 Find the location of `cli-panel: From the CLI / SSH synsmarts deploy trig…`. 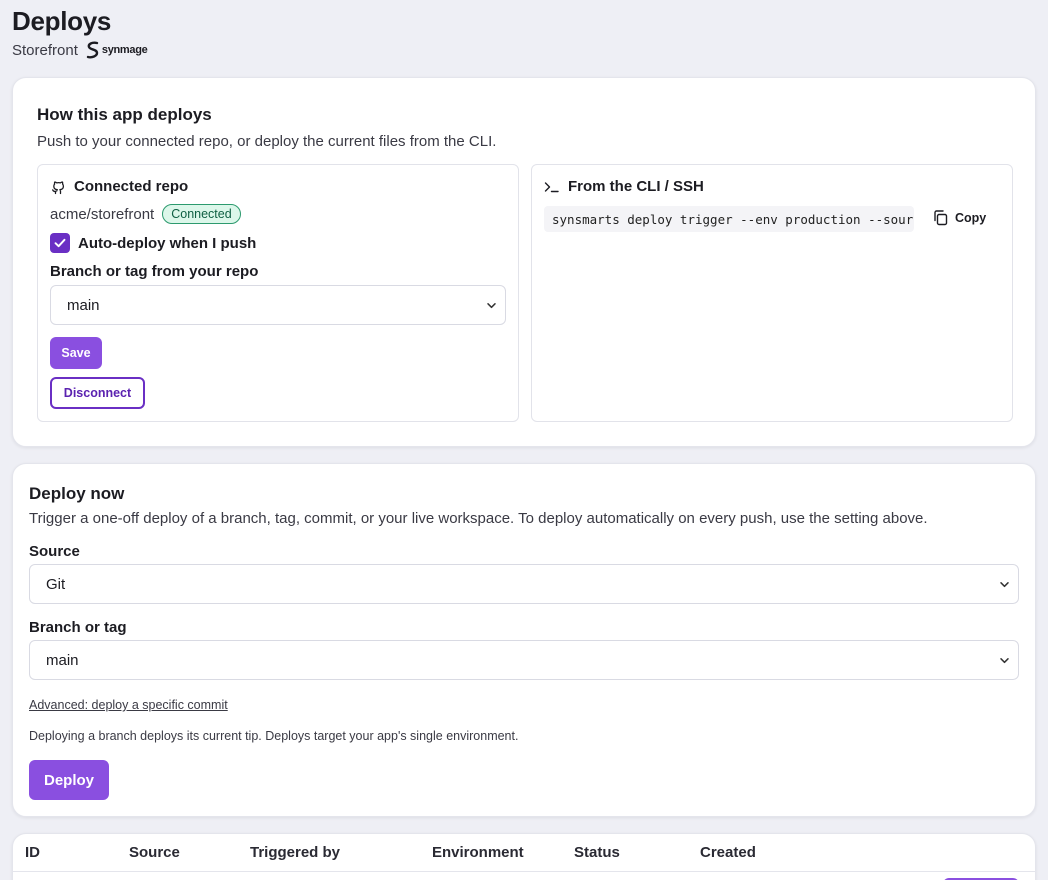

cli-panel: From the CLI / SSH synsmarts deploy trig… is located at coordinates (772, 293).